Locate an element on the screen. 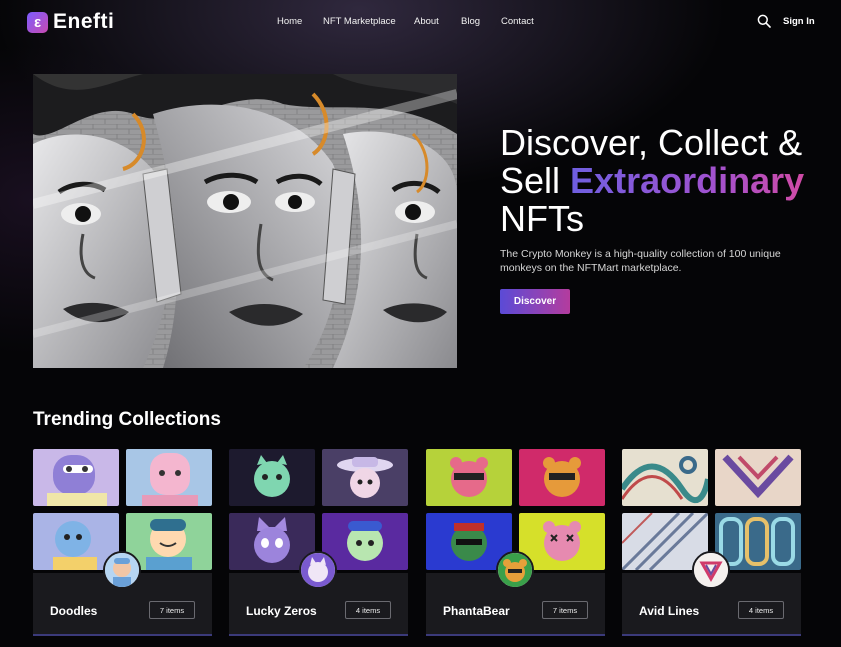 The image size is (841, 647). collection-card-doodles: Doodles 7 items is located at coordinates (122, 542).